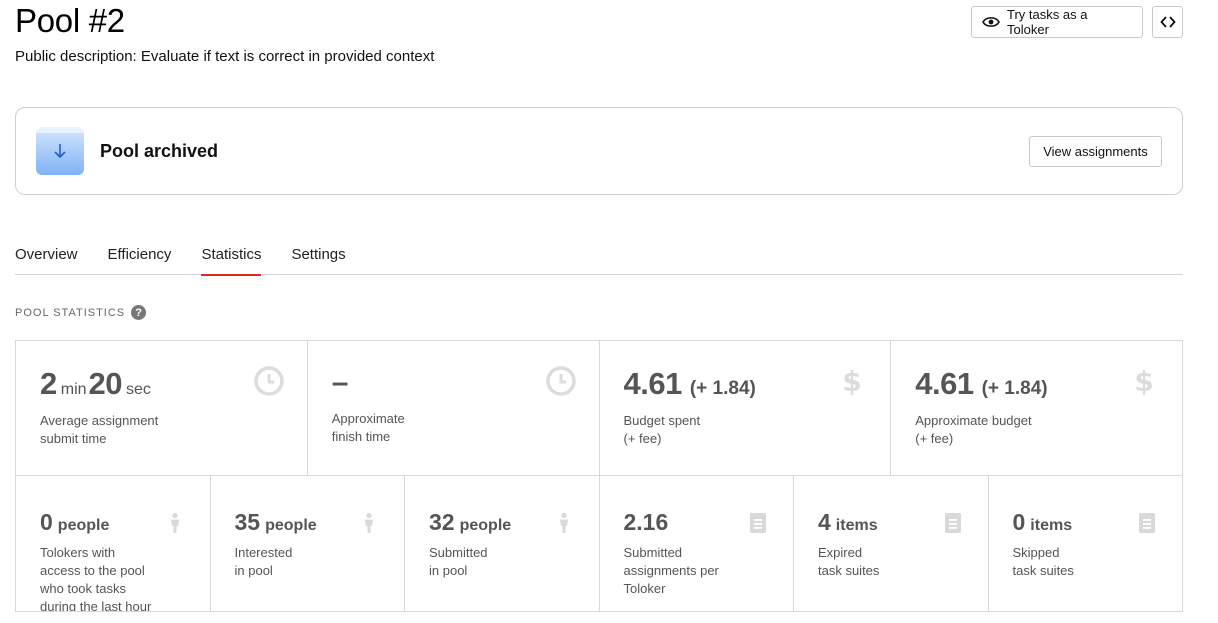  What do you see at coordinates (318, 257) in the screenshot?
I see `tab-settings: Settings` at bounding box center [318, 257].